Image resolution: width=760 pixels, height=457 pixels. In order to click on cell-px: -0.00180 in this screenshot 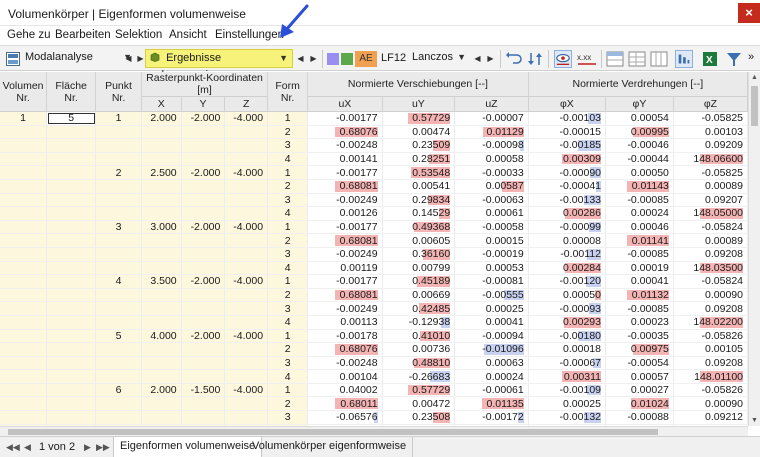, I will do `click(567, 336)`.